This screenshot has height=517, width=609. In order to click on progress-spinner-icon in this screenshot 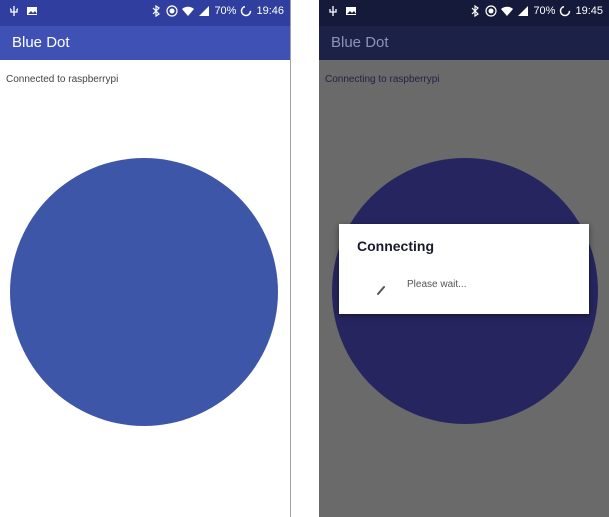, I will do `click(381, 290)`.